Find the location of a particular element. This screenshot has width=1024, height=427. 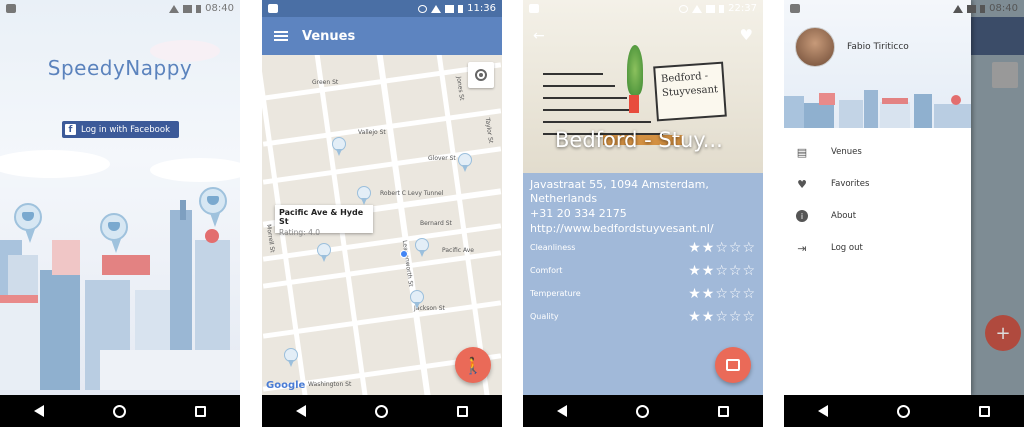

map-road is located at coordinates (382, 127).